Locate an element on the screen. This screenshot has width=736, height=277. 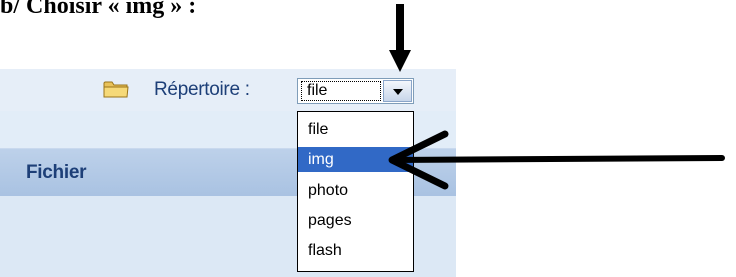
arrow-down-icon is located at coordinates (400, 38).